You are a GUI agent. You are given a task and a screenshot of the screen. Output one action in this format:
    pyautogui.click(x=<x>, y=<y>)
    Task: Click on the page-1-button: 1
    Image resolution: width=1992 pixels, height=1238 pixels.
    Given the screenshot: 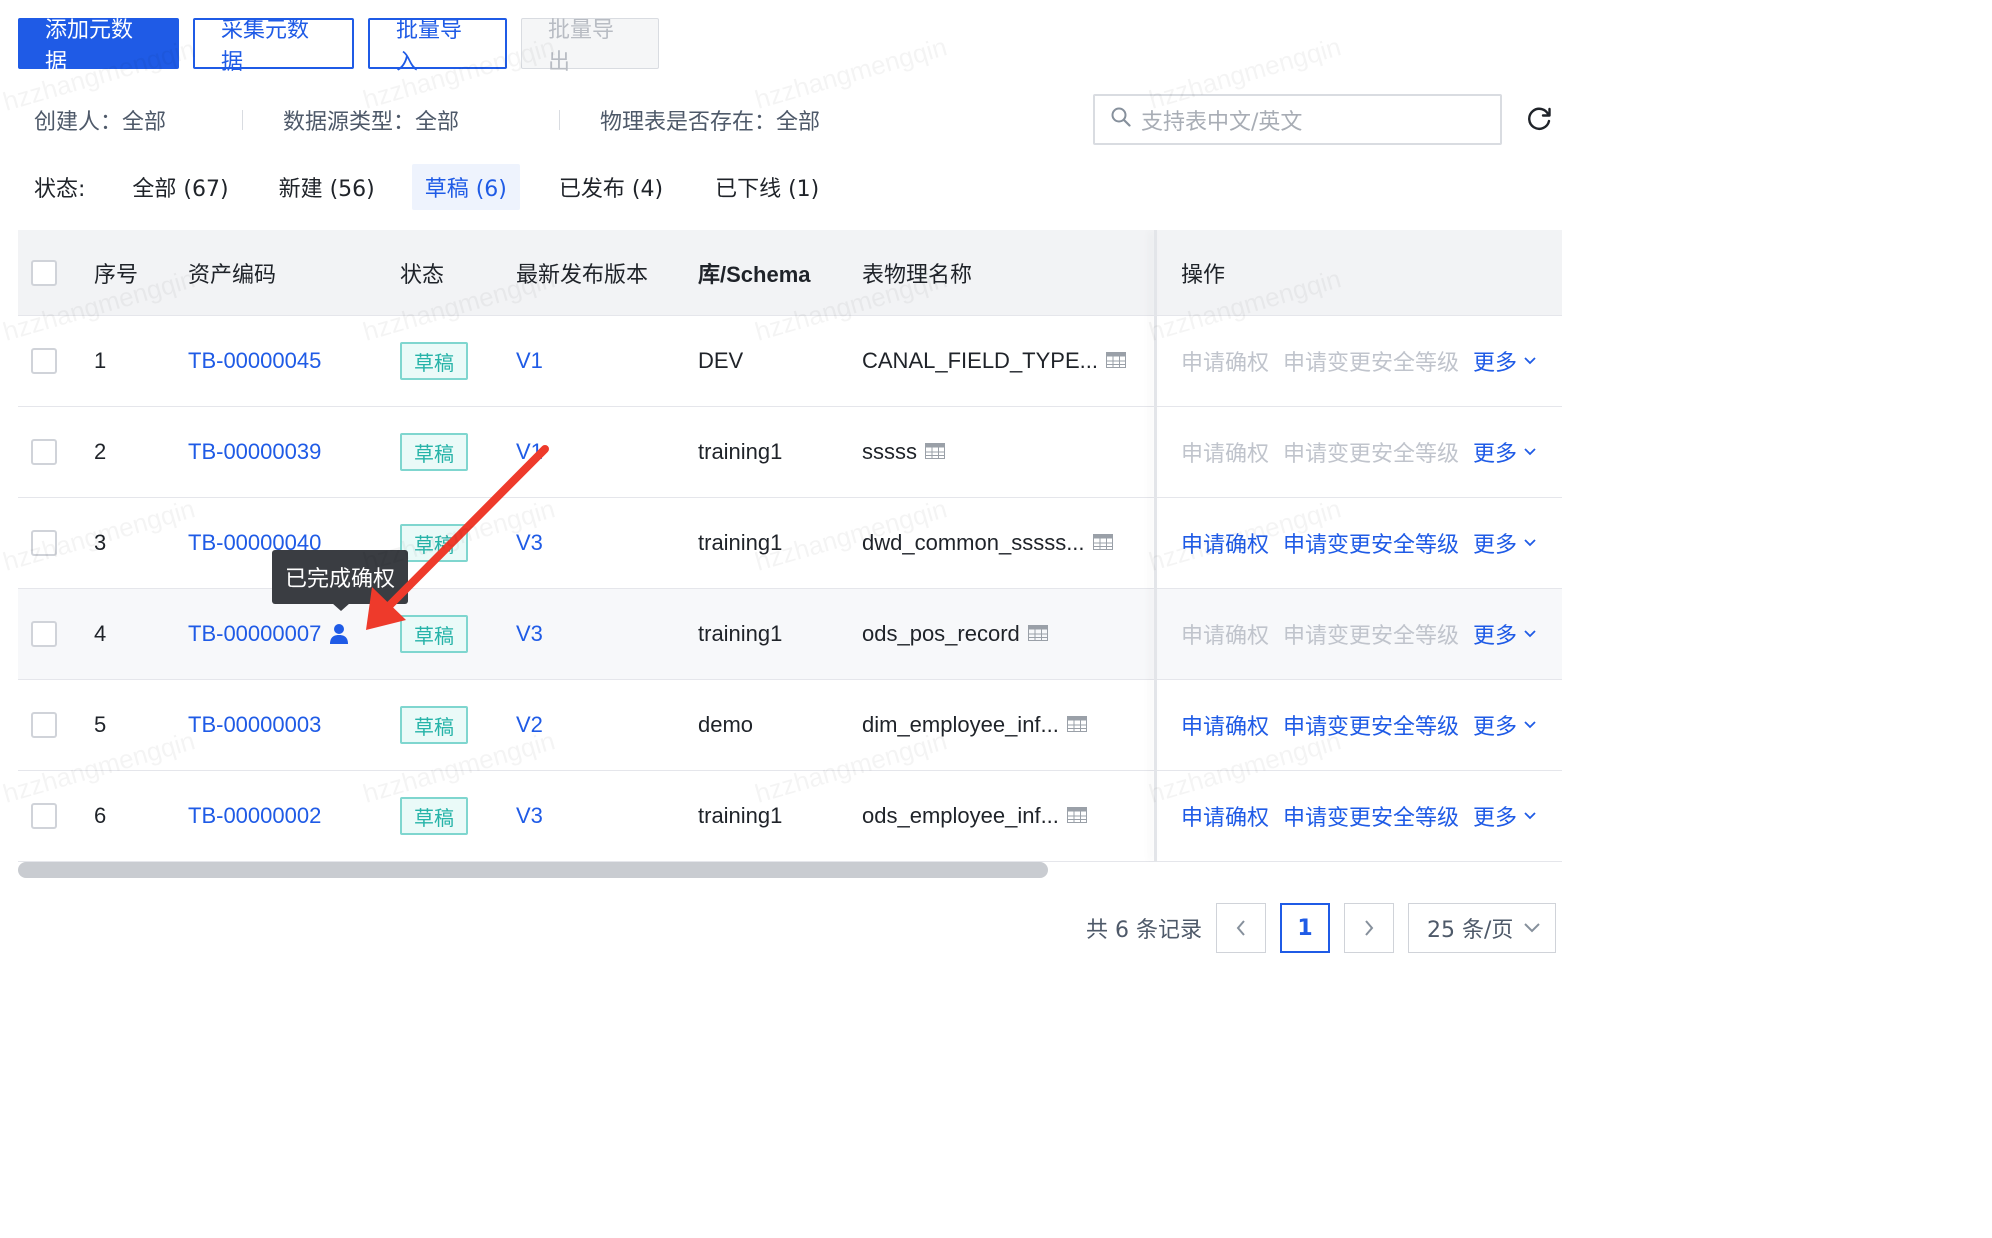 What is the action you would take?
    pyautogui.click(x=1304, y=928)
    